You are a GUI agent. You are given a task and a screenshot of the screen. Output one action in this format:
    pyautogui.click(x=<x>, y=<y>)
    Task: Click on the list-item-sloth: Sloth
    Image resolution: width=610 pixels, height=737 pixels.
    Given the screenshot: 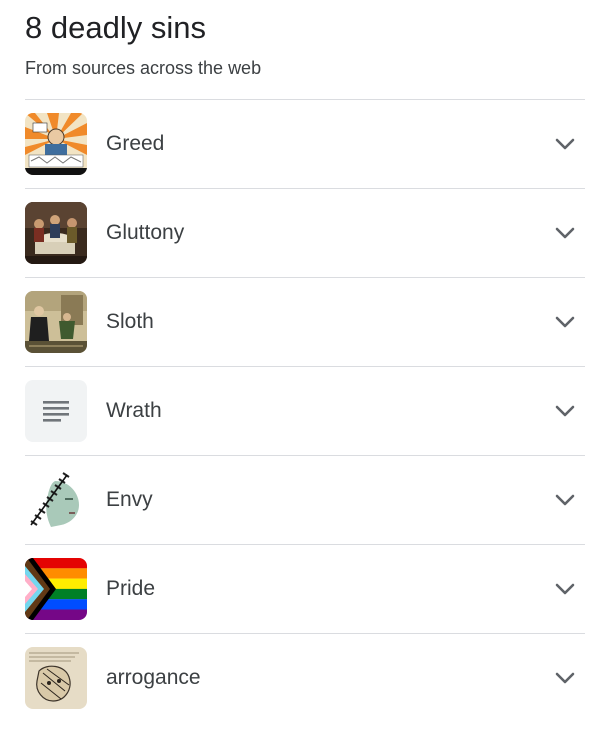 What is the action you would take?
    pyautogui.click(x=305, y=321)
    